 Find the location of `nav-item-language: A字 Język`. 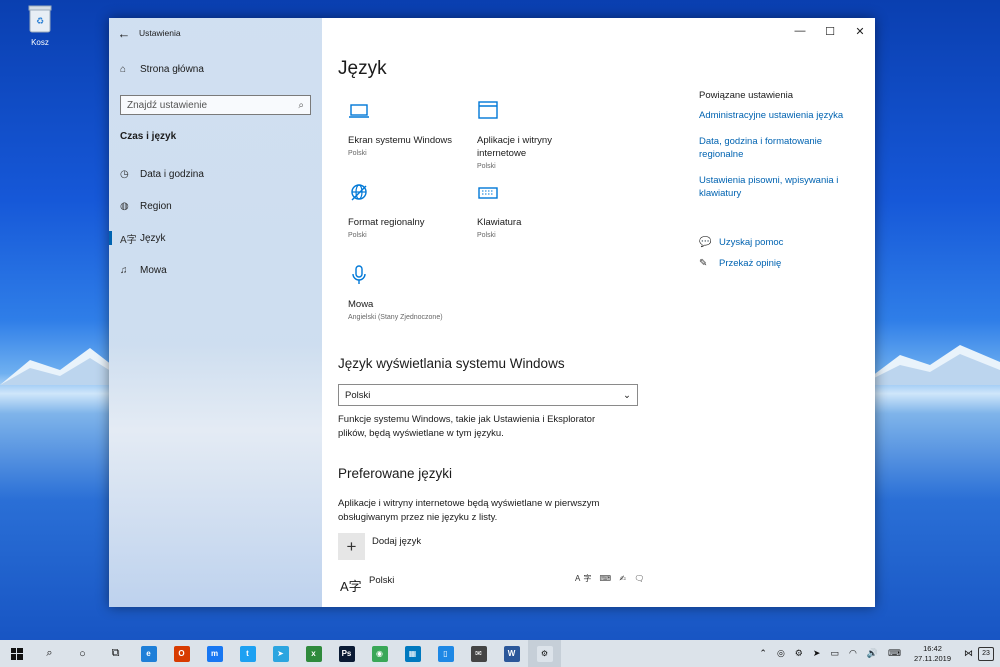

nav-item-language: A字 Język is located at coordinates (215, 238).